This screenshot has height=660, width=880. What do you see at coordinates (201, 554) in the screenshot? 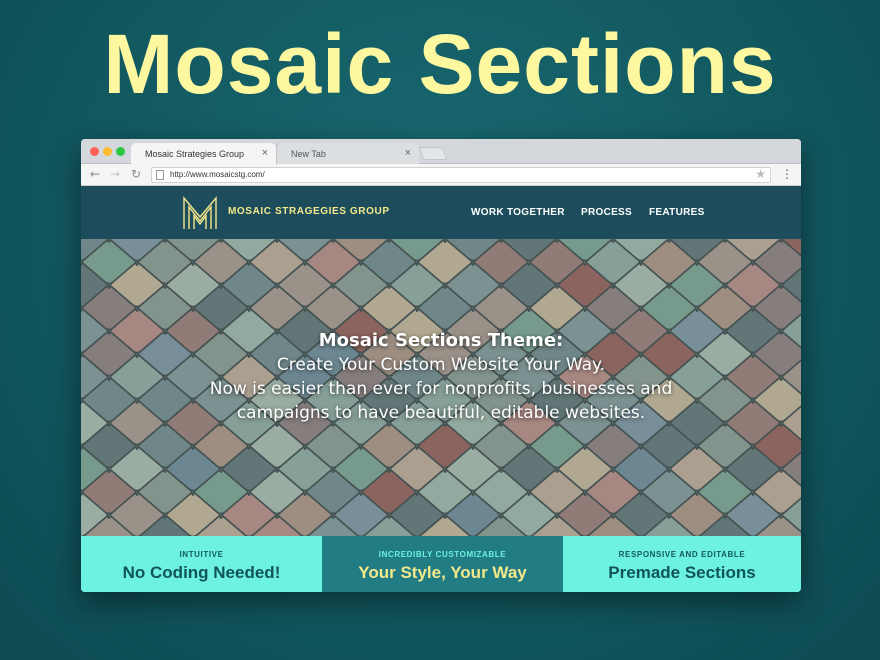
I see `feature-kicker: INTUITIVE` at bounding box center [201, 554].